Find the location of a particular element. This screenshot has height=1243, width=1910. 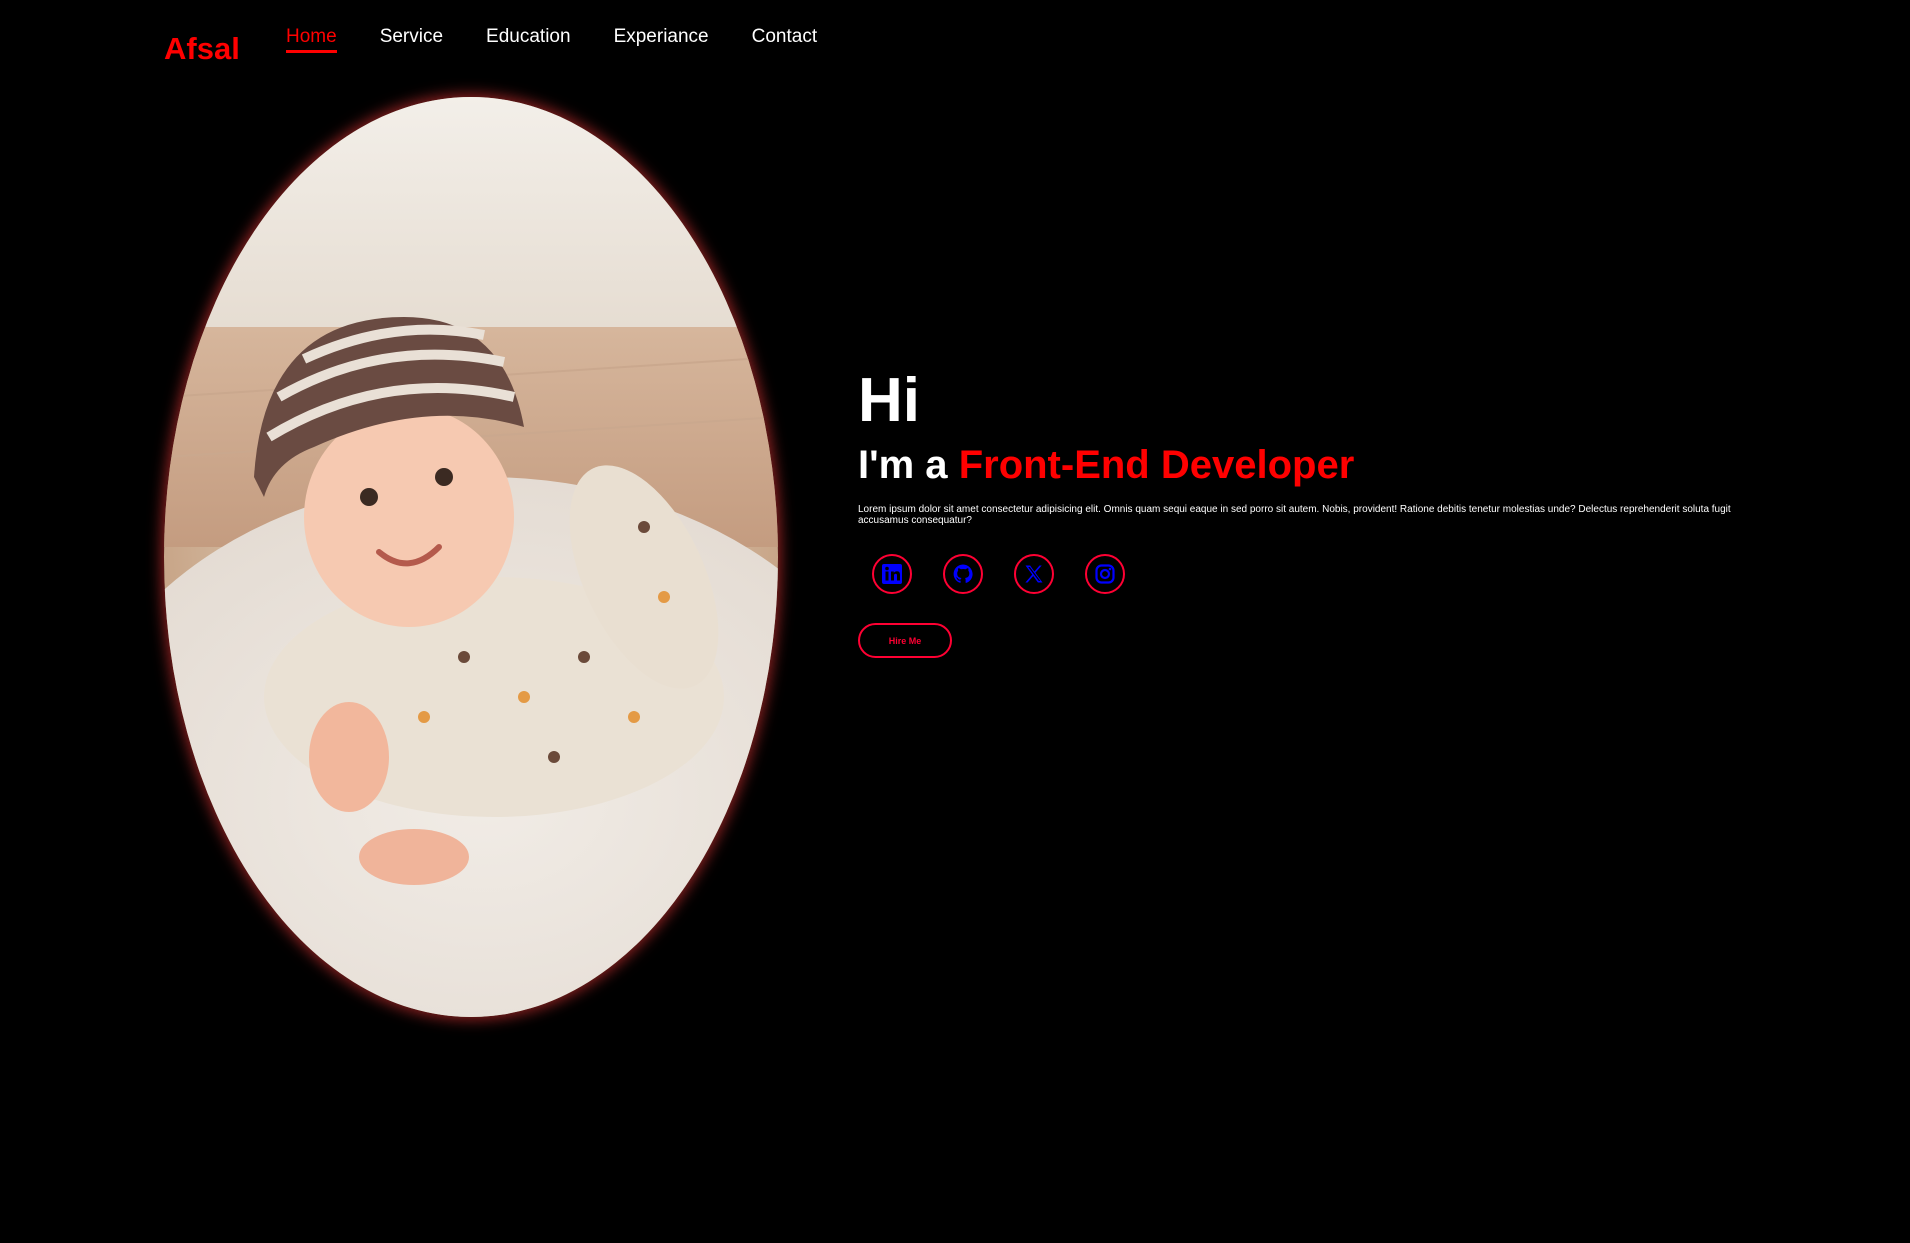

x-link is located at coordinates (1034, 574).